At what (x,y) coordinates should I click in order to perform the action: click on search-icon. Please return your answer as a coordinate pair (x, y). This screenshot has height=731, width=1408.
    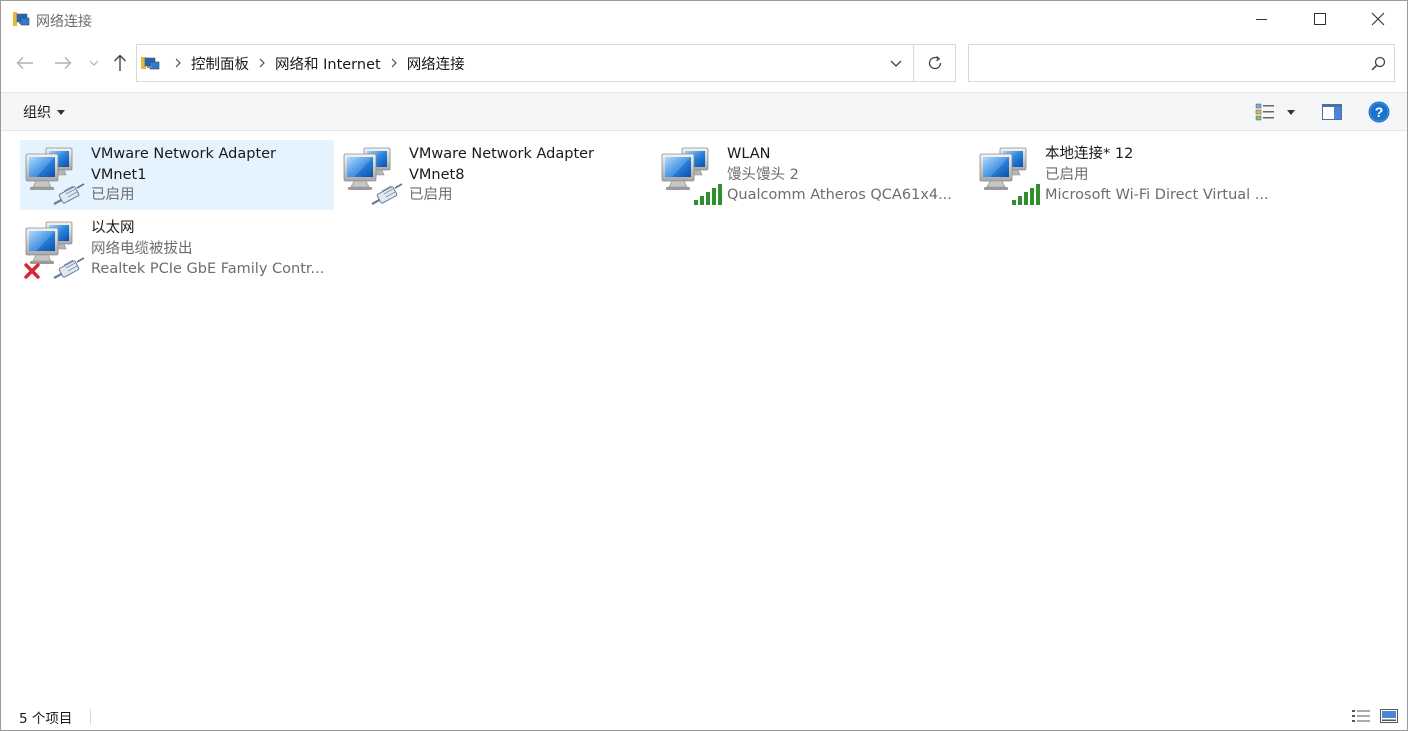
    Looking at the image, I should click on (1377, 63).